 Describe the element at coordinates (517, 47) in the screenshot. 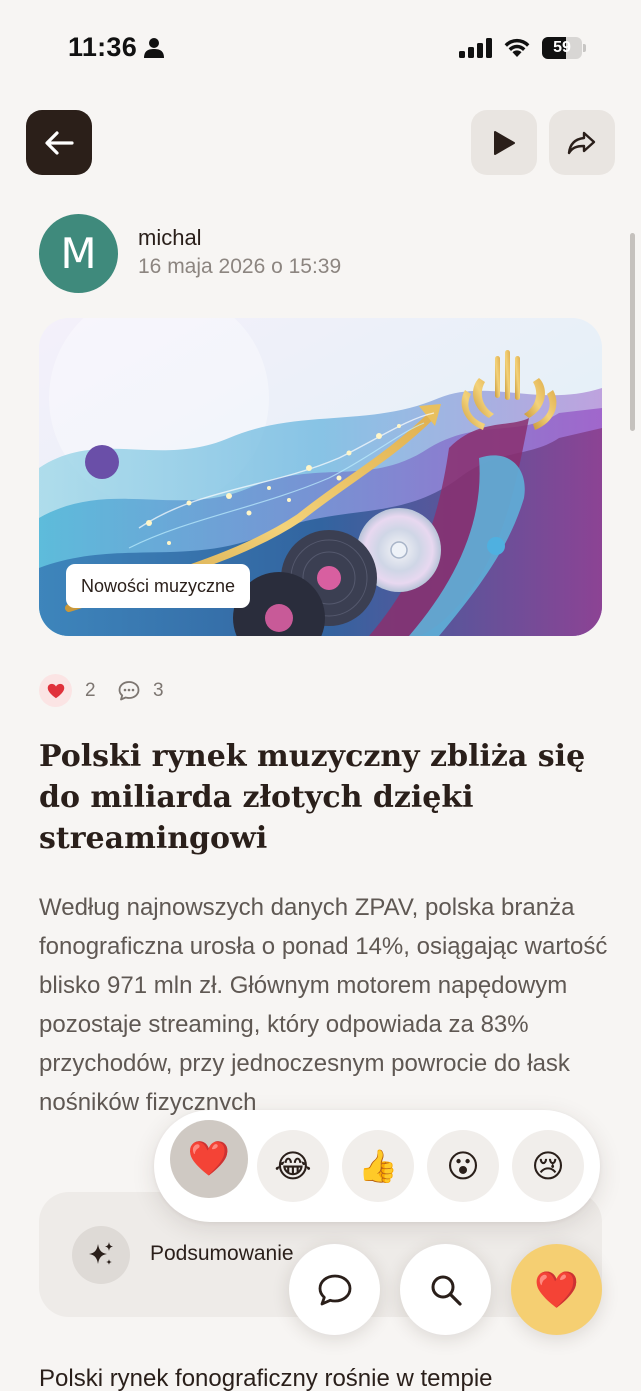

I see `wifi-icon` at that location.